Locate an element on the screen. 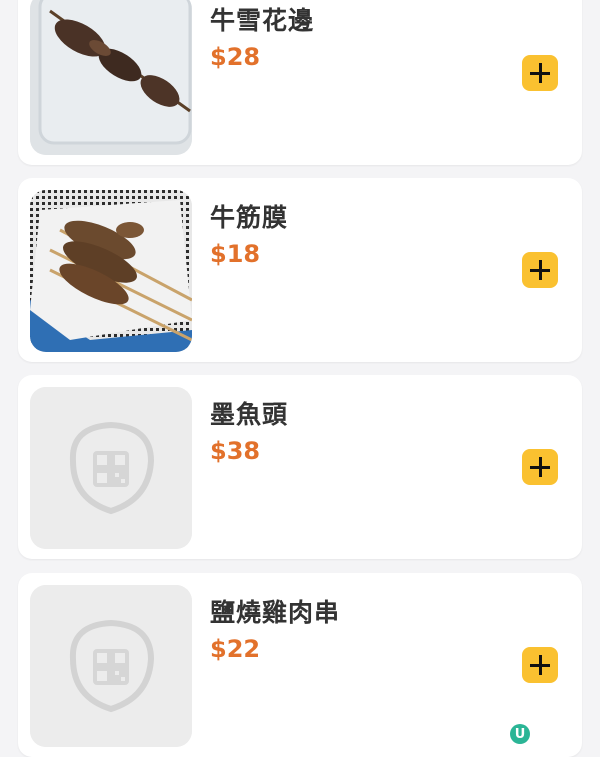  item-price: $22 is located at coordinates (235, 649).